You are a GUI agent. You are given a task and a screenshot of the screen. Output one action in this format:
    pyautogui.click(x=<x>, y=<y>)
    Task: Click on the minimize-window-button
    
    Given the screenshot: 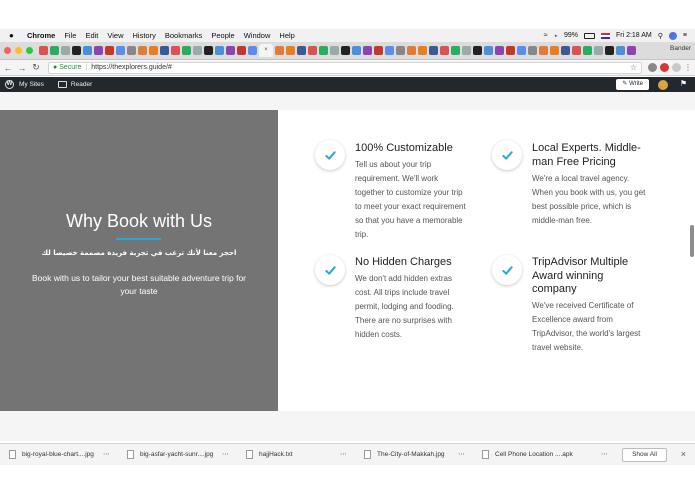 What is the action you would take?
    pyautogui.click(x=18, y=50)
    